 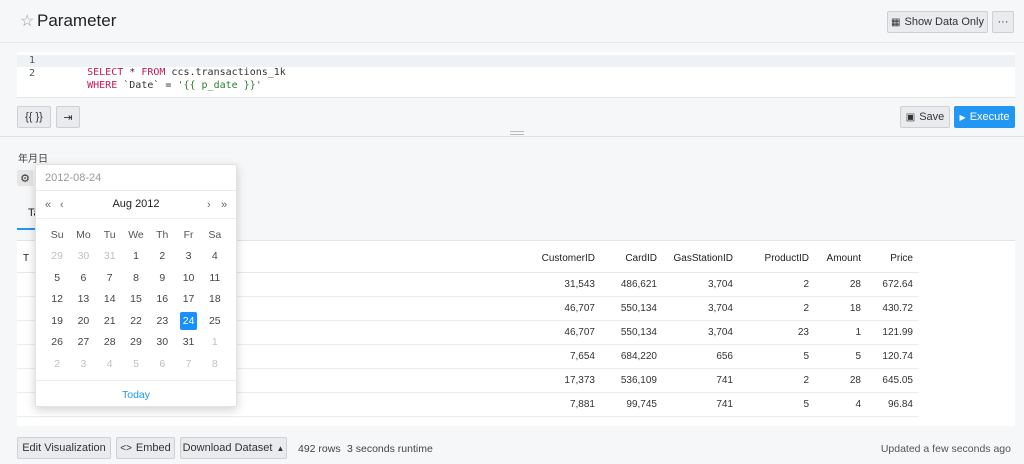 What do you see at coordinates (34, 117) in the screenshot?
I see `add-parameter-button: {{ }}` at bounding box center [34, 117].